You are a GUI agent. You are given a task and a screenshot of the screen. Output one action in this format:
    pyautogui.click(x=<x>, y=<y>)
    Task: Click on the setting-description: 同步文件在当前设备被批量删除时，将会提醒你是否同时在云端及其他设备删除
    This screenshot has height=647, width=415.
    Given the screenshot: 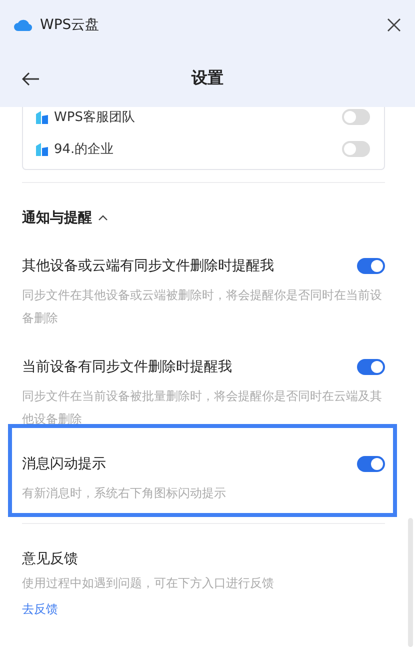 What is the action you would take?
    pyautogui.click(x=202, y=408)
    